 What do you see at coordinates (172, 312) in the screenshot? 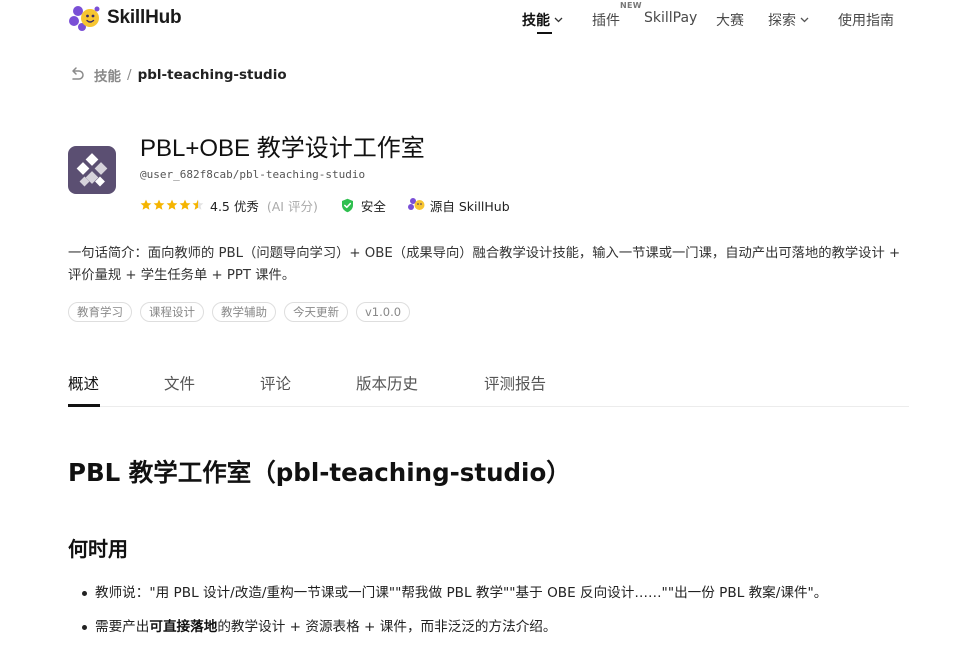
I see `tag-chip: 课程设计` at bounding box center [172, 312].